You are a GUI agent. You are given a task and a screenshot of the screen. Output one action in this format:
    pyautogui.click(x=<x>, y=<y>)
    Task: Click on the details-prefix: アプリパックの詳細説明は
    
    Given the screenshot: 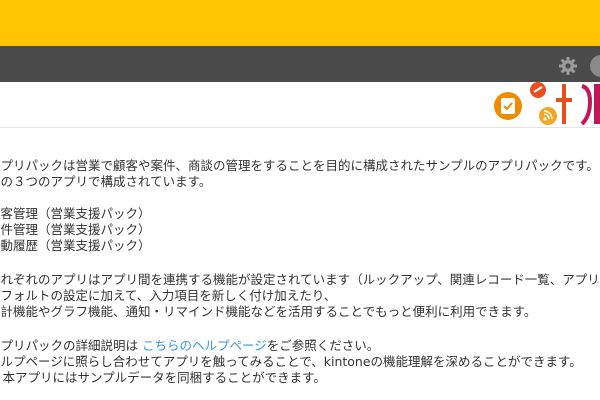 What is the action you would take?
    pyautogui.click(x=71, y=345)
    